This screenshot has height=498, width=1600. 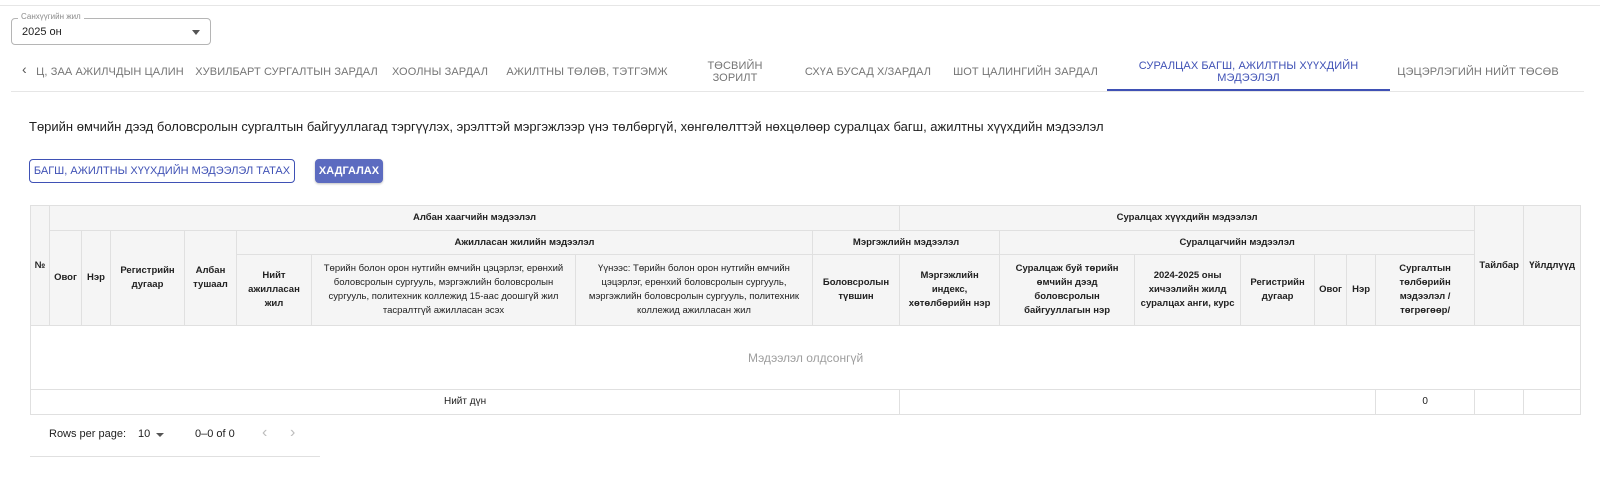 I want to click on top-divider, so click(x=800, y=5).